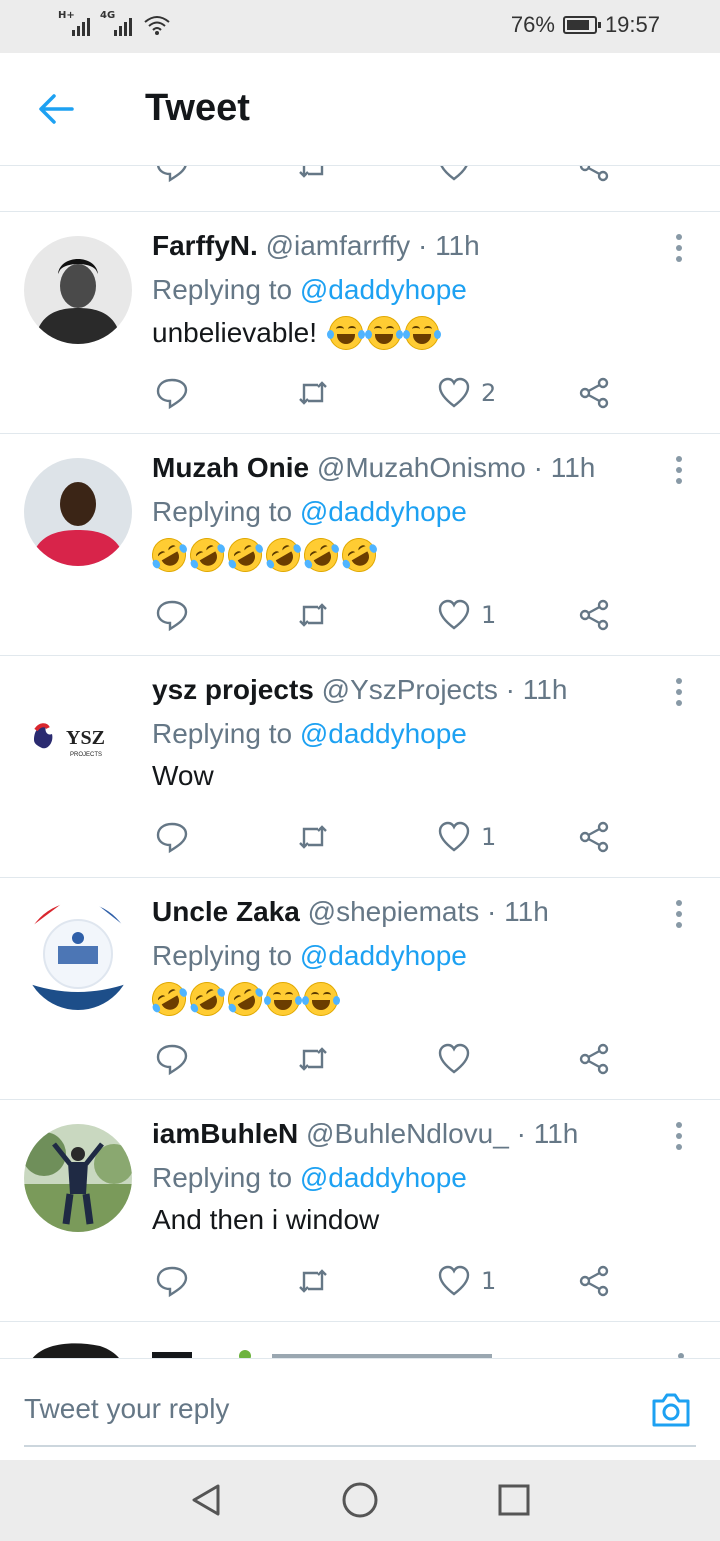 The image size is (720, 1541). I want to click on replying-to: Replying to @daddyhope, so click(309, 290).